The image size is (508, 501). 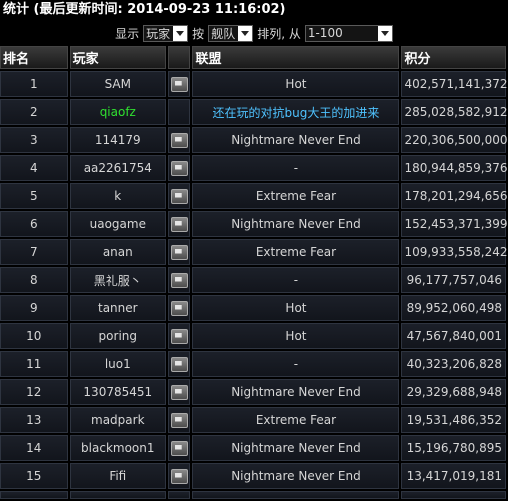 I want to click on score-cell: 89,952,060,498, so click(x=453, y=308).